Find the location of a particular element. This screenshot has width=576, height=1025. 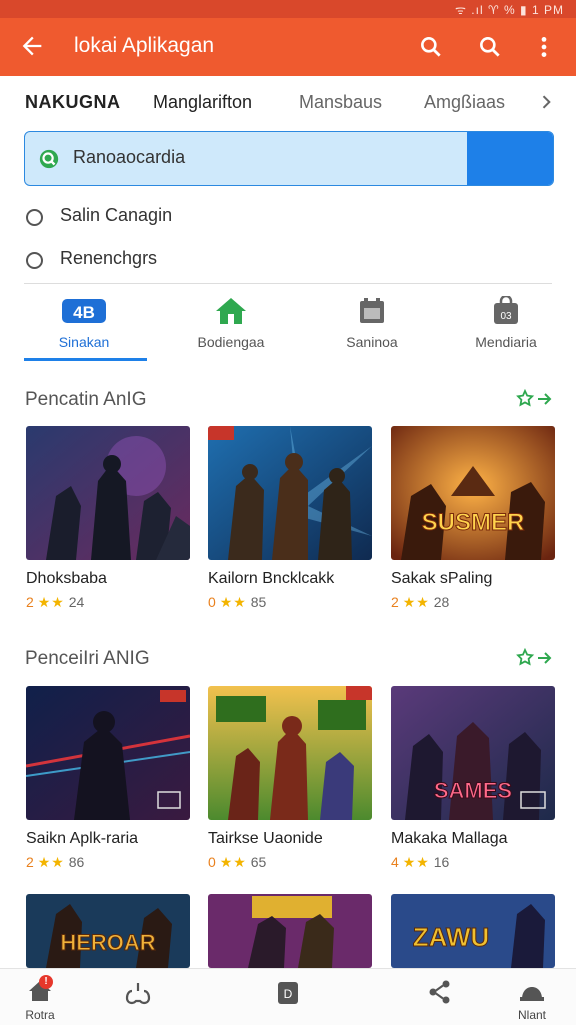

option-label: Salin Canagin is located at coordinates (116, 215).